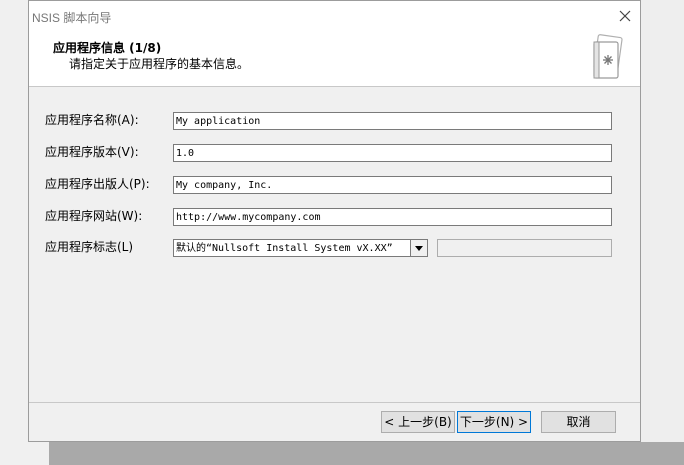 The height and width of the screenshot is (465, 684). I want to click on app-name-input: My application, so click(392, 121).